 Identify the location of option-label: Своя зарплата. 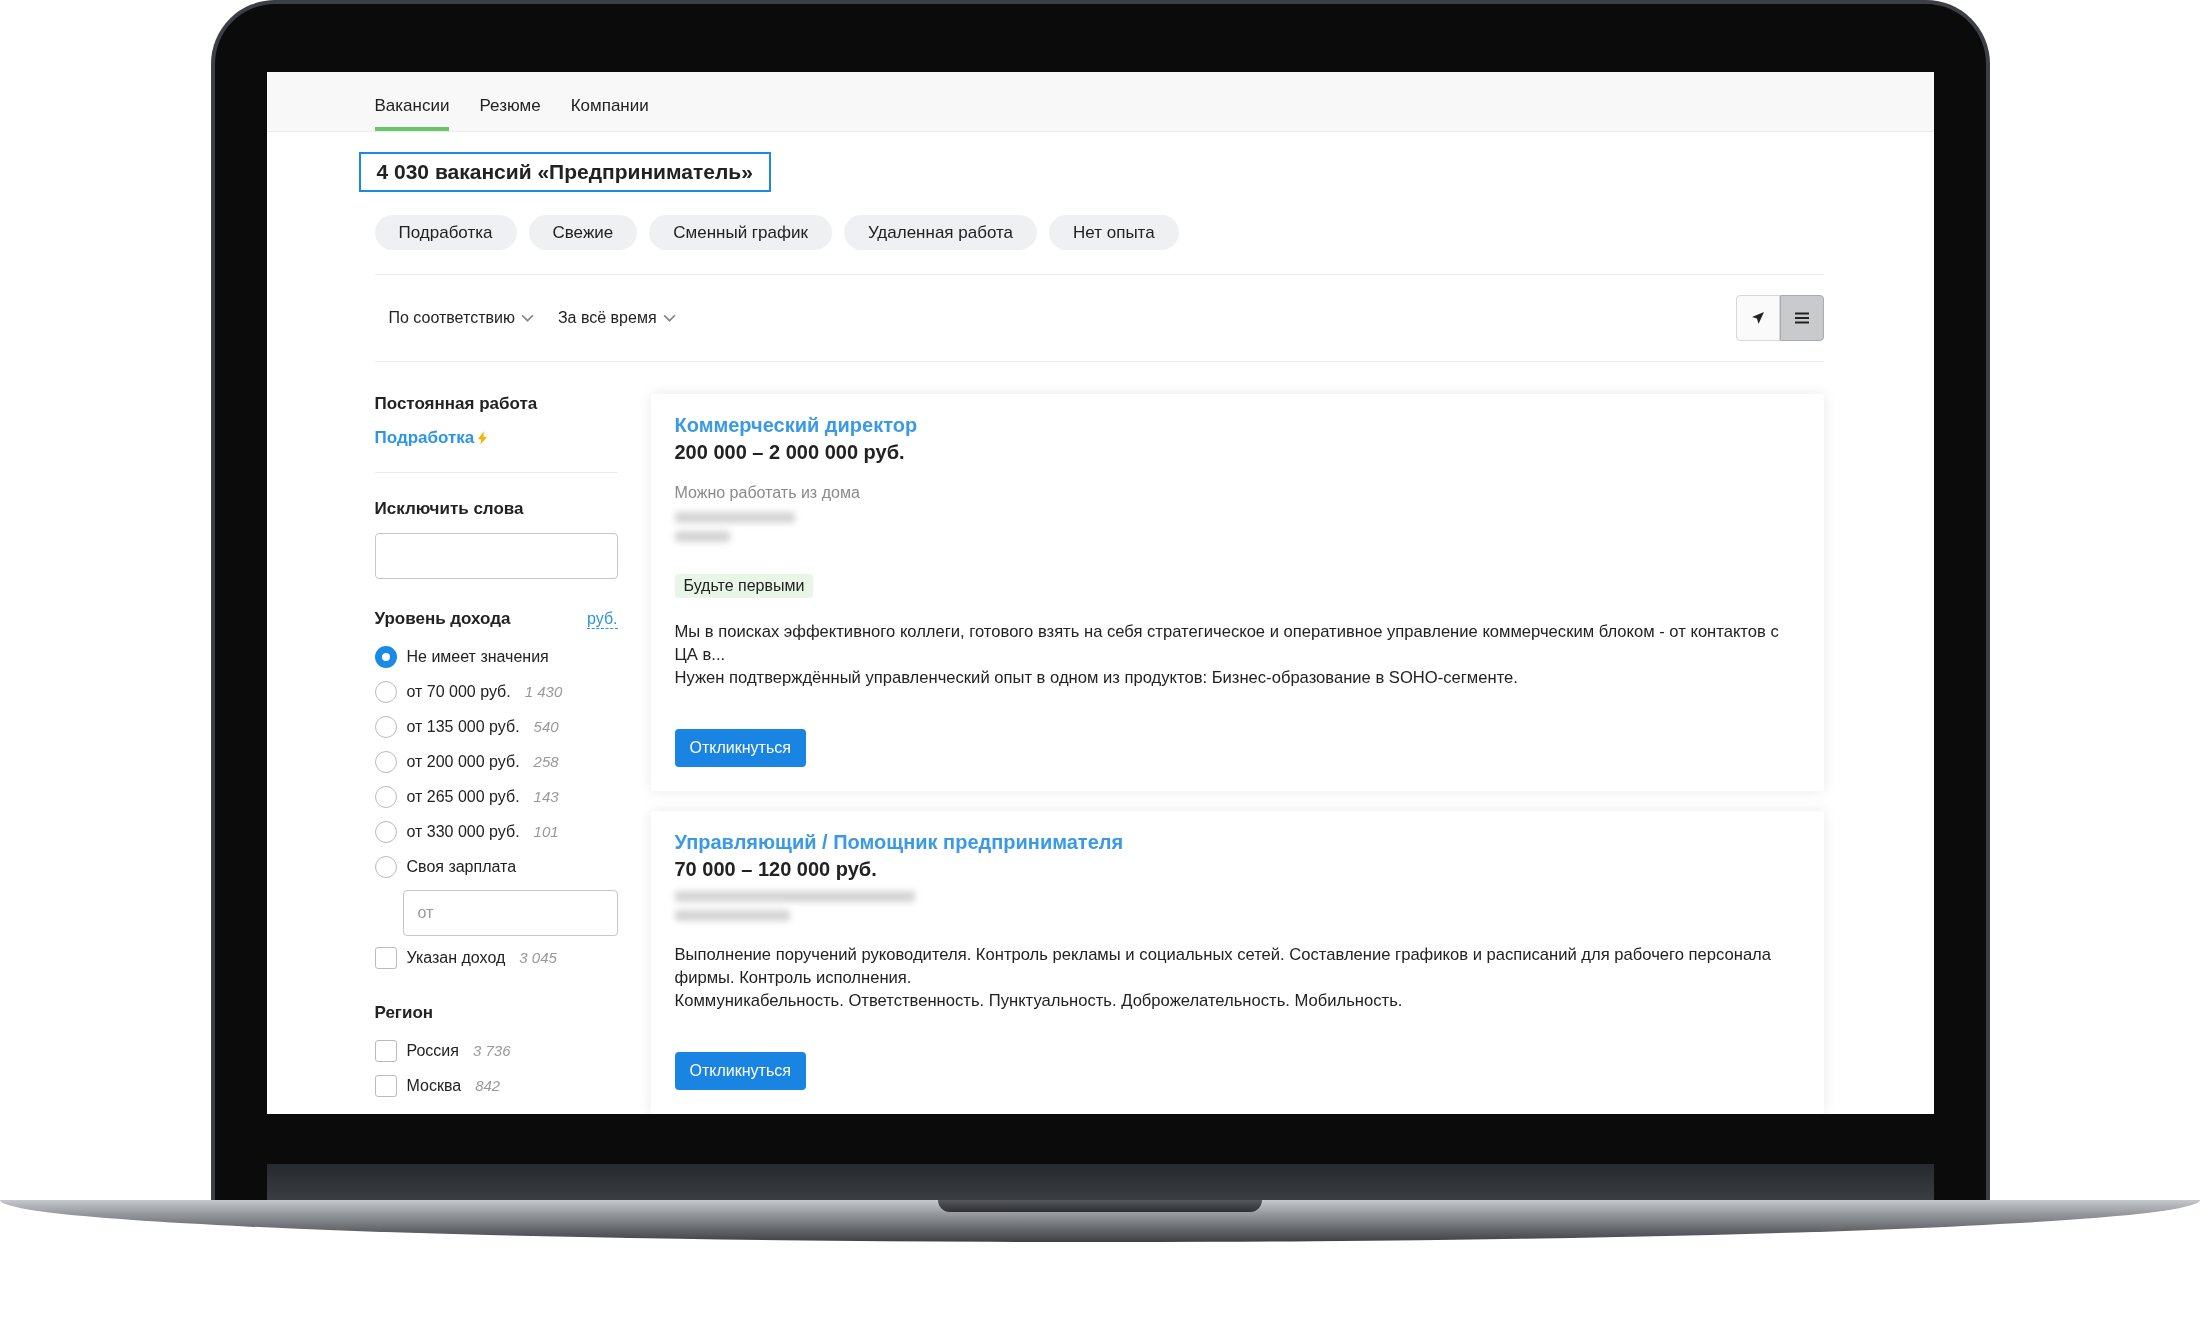
(461, 866).